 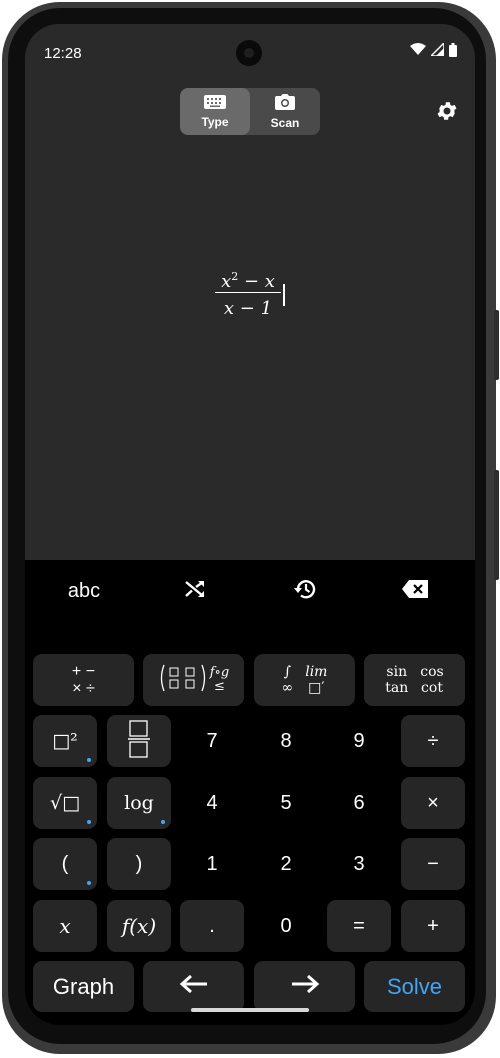 I want to click on plus-key: +, so click(x=433, y=926).